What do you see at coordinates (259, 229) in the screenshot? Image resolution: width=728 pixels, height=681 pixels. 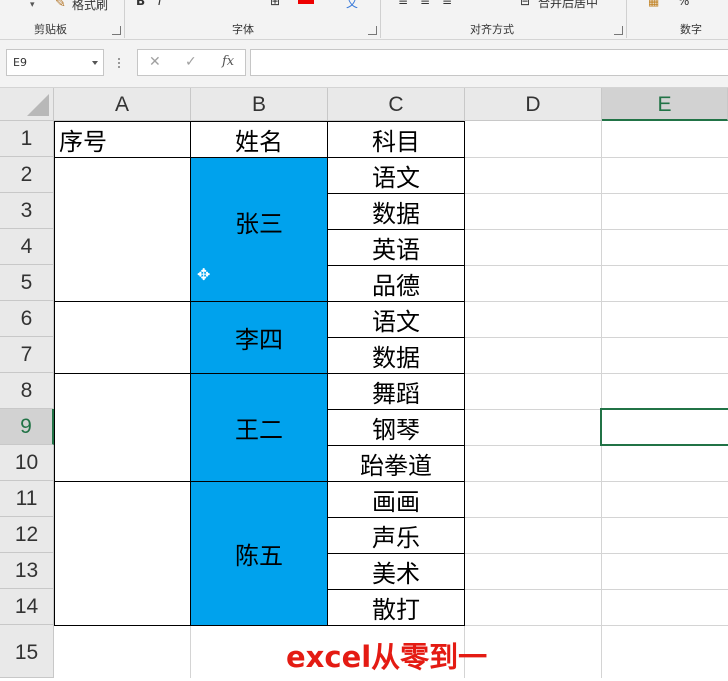 I see `merged-cell-name: 张三` at bounding box center [259, 229].